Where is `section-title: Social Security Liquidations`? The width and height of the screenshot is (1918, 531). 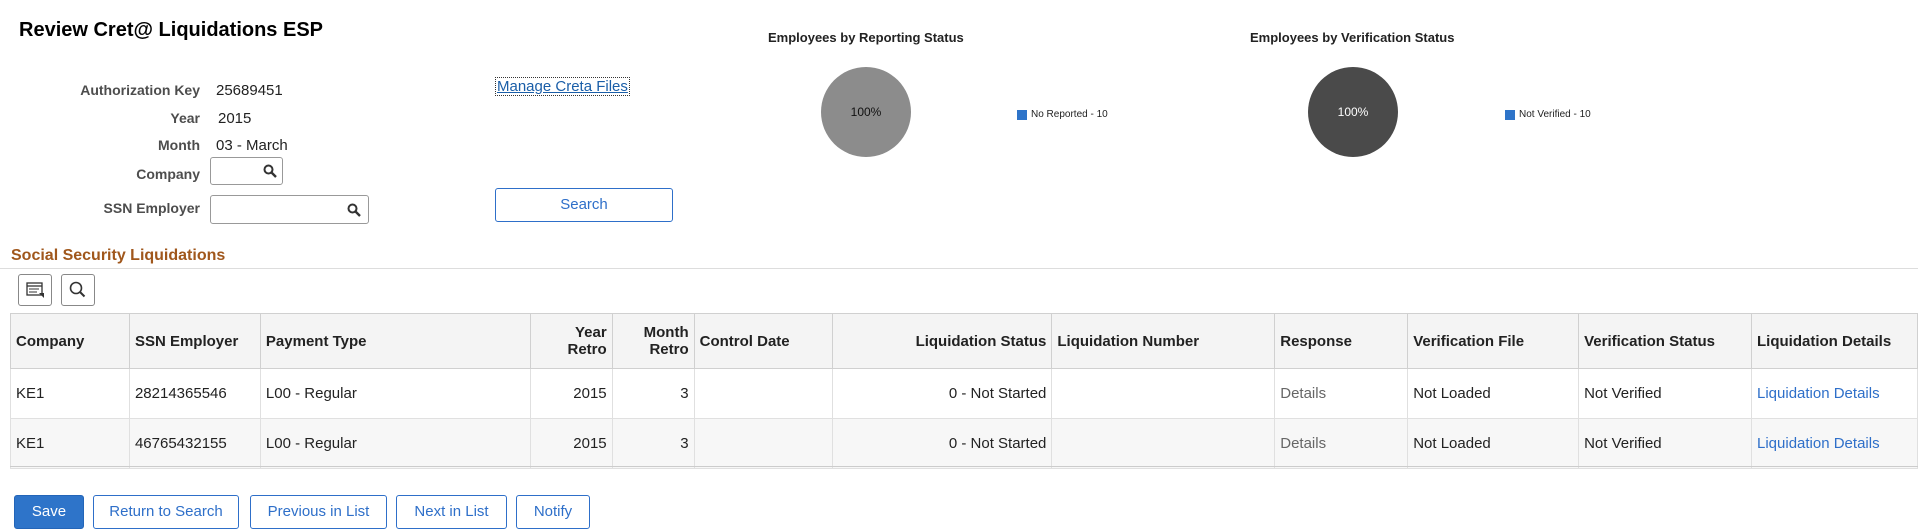 section-title: Social Security Liquidations is located at coordinates (118, 255).